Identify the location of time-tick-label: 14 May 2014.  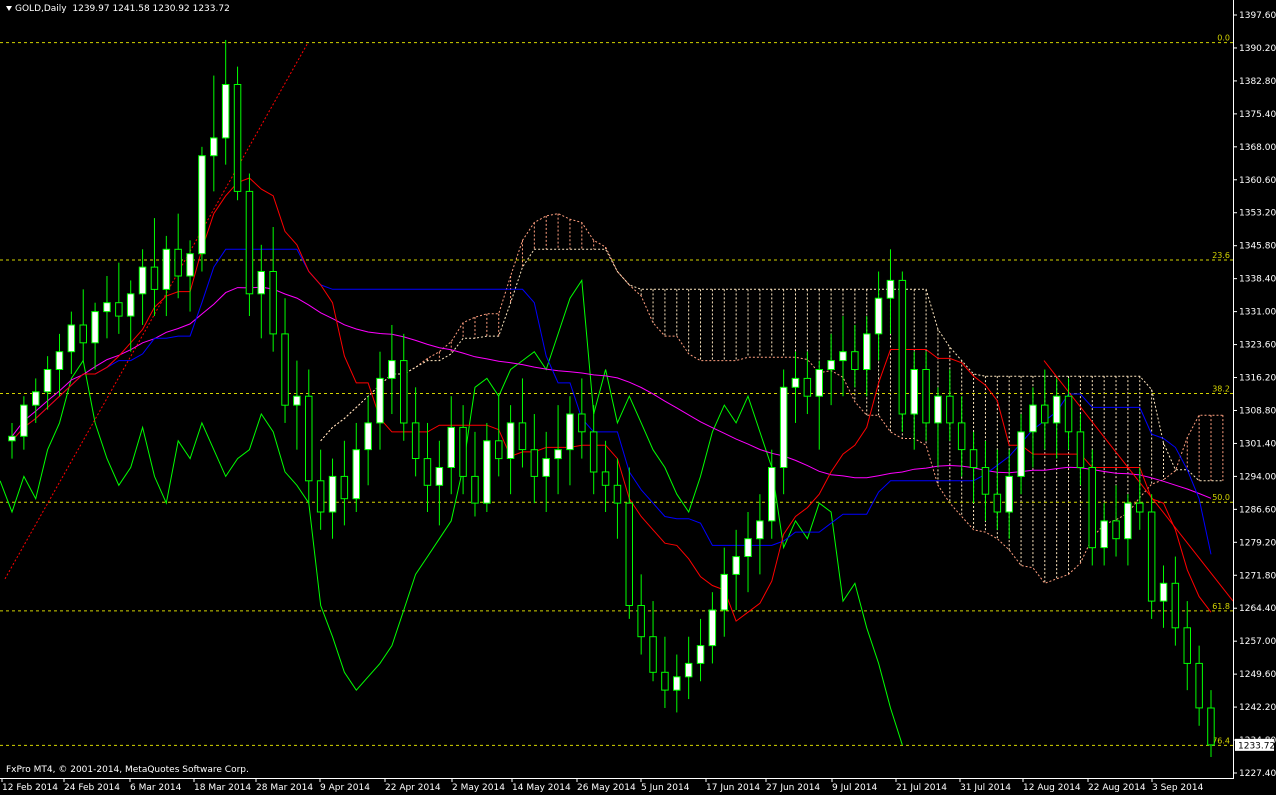
(541, 788).